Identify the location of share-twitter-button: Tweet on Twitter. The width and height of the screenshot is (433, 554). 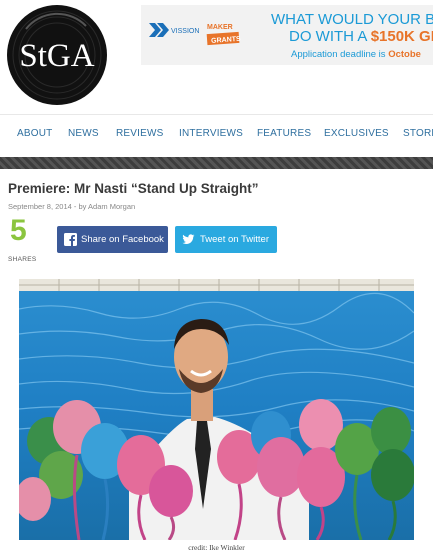
(226, 239).